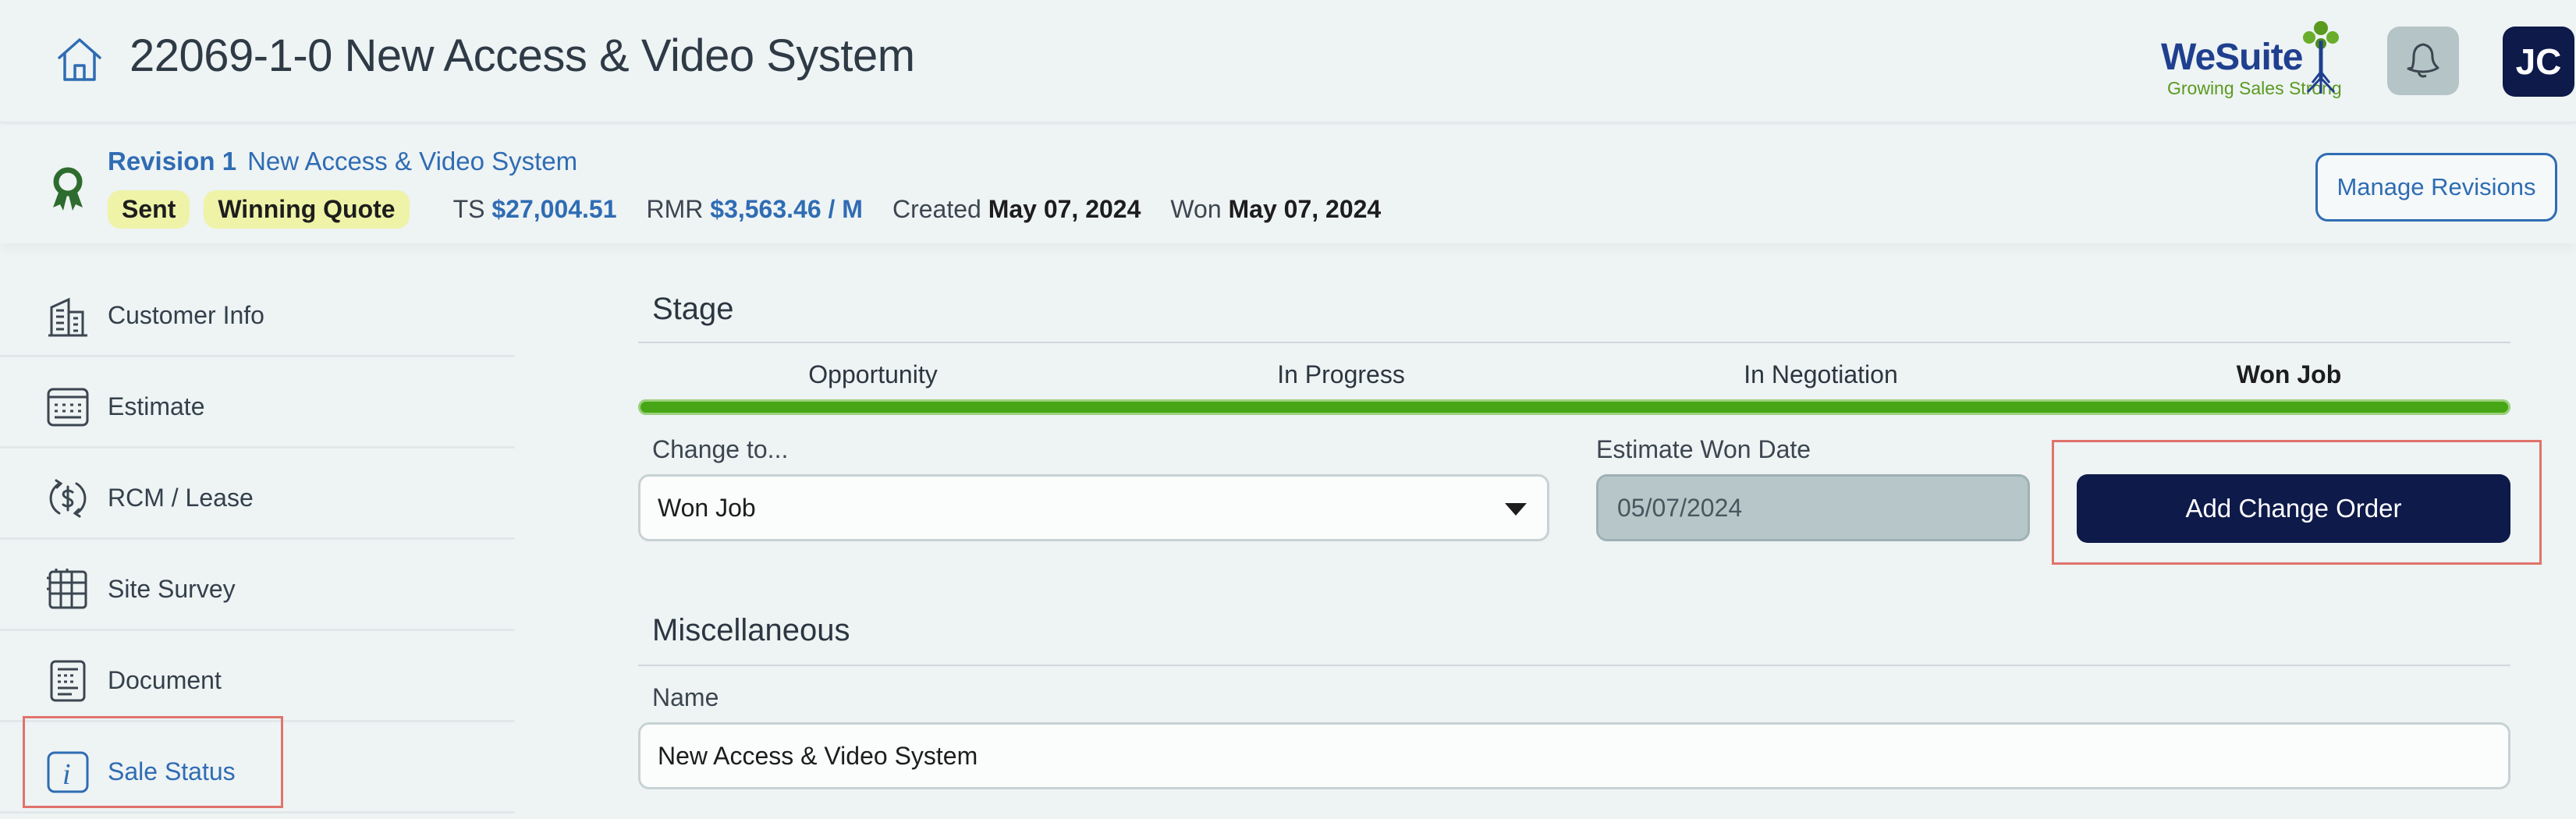  I want to click on sidebar-item-label: Site Survey, so click(172, 589).